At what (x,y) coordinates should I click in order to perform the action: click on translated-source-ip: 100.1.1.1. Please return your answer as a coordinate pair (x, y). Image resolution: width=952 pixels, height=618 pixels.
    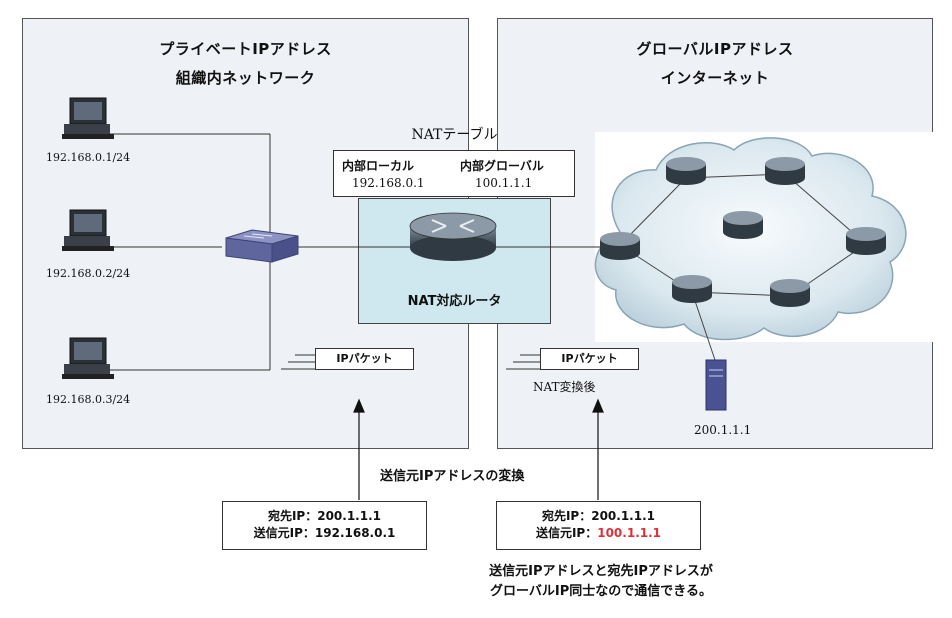
    Looking at the image, I should click on (629, 533).